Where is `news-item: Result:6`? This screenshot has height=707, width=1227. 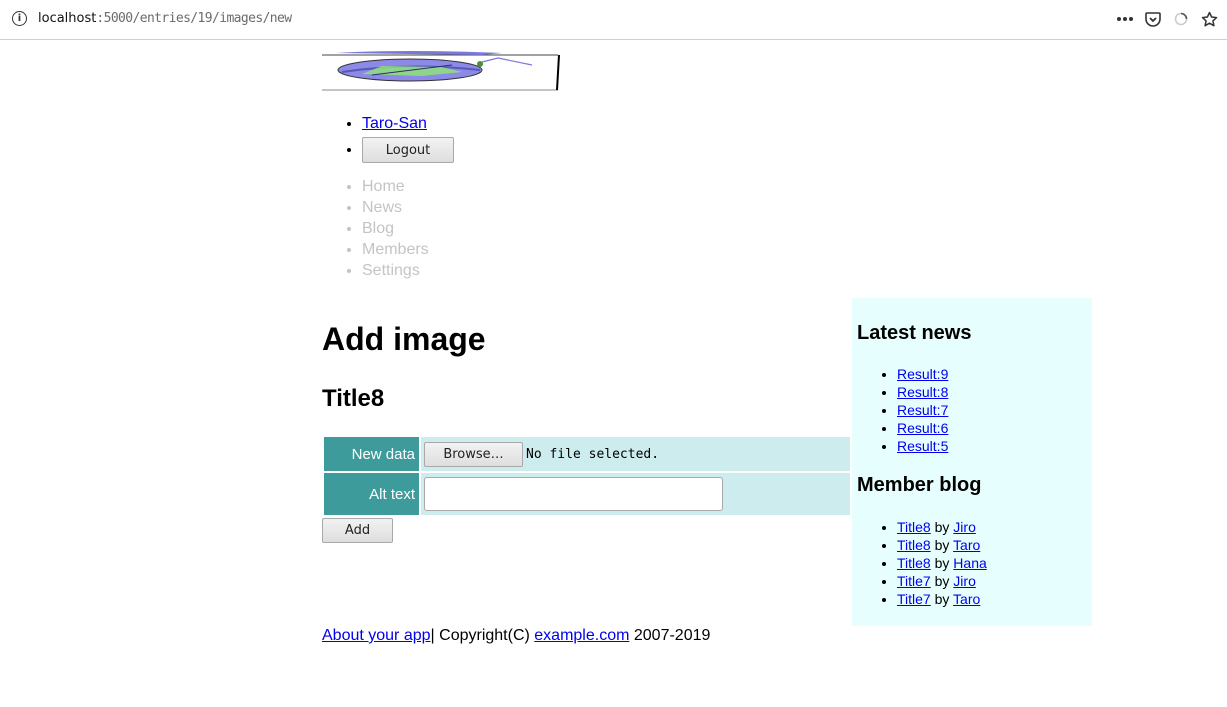 news-item: Result:6 is located at coordinates (922, 428).